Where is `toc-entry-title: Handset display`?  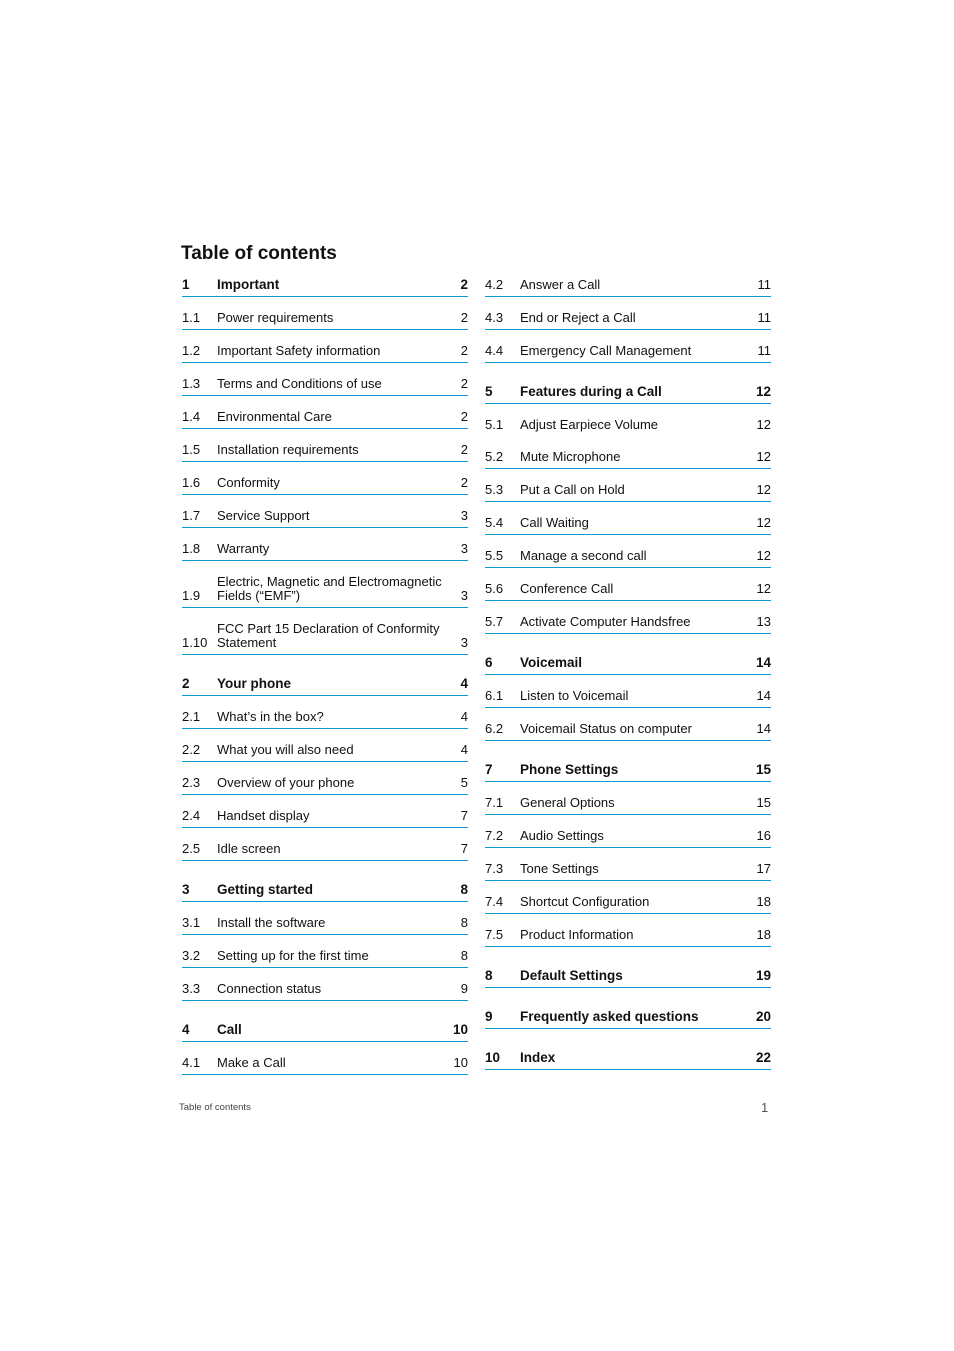
toc-entry-title: Handset display is located at coordinates (332, 816).